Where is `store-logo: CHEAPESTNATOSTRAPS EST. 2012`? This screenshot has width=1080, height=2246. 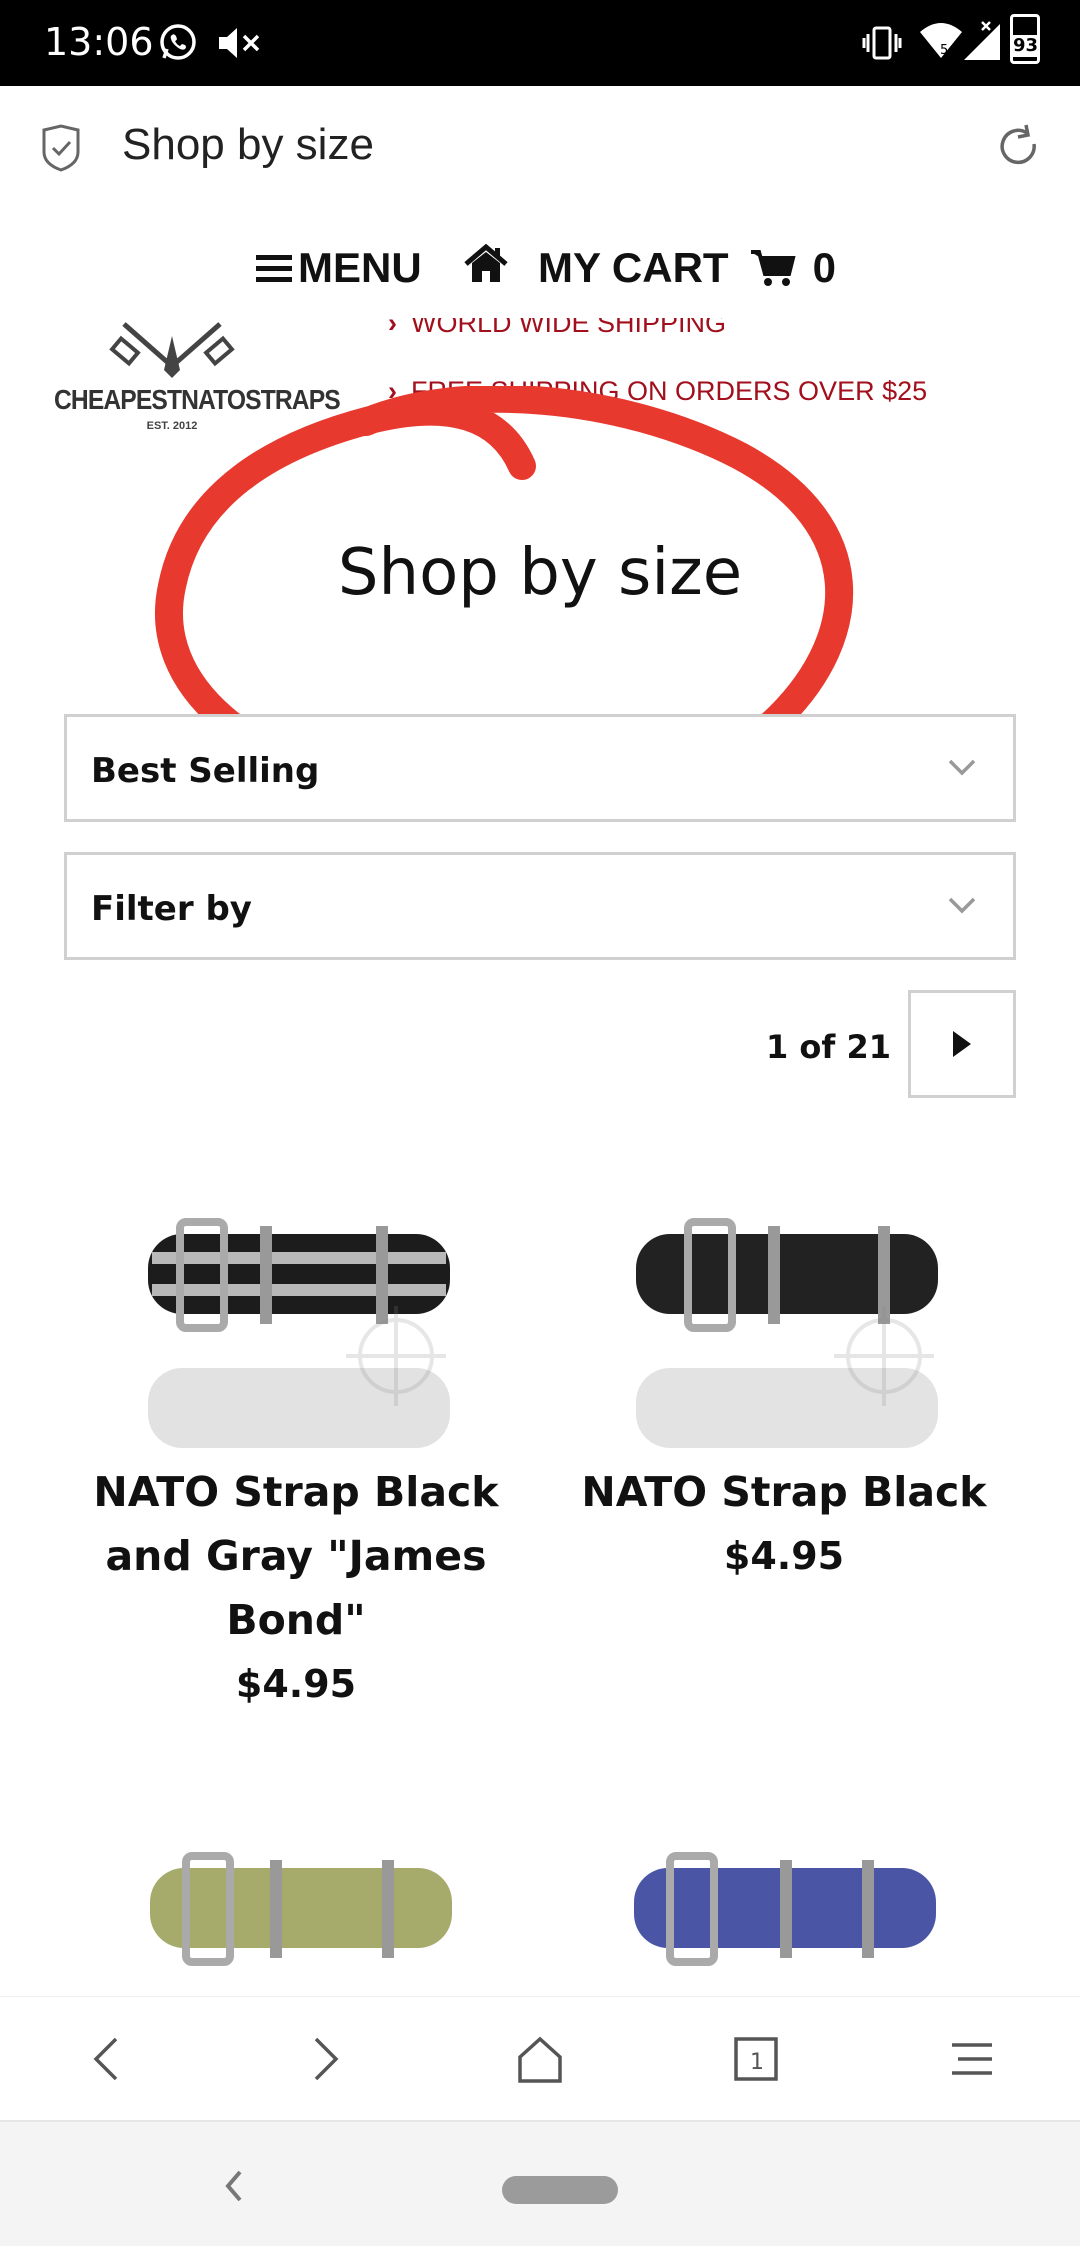 store-logo: CHEAPESTNATOSTRAPS EST. 2012 is located at coordinates (197, 378).